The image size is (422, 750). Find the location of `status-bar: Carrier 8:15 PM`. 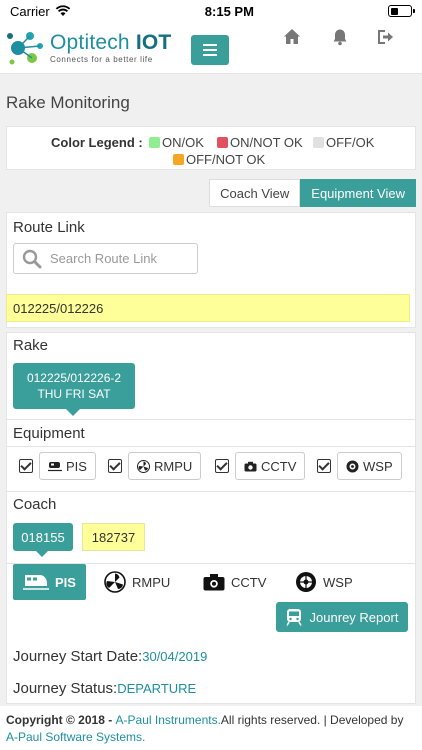

status-bar: Carrier 8:15 PM is located at coordinates (211, 11).